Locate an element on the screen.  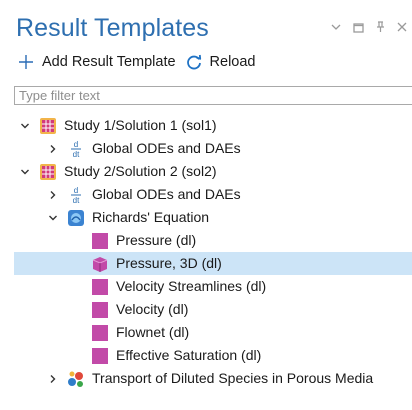
window-controls is located at coordinates (369, 28).